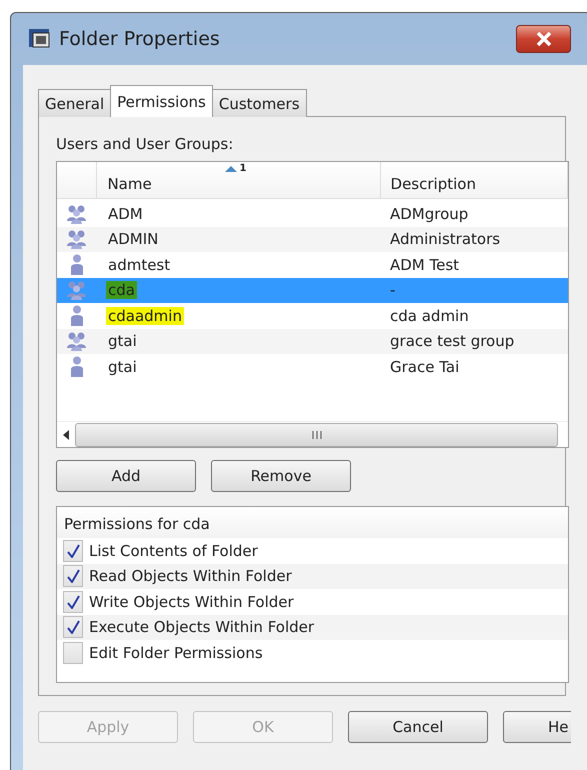  What do you see at coordinates (259, 103) in the screenshot?
I see `tab: Customers` at bounding box center [259, 103].